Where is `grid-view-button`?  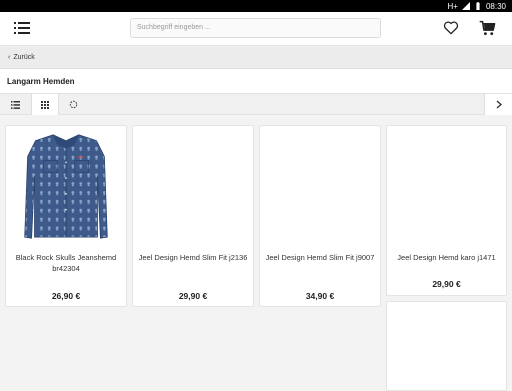
grid-view-button is located at coordinates (45, 104).